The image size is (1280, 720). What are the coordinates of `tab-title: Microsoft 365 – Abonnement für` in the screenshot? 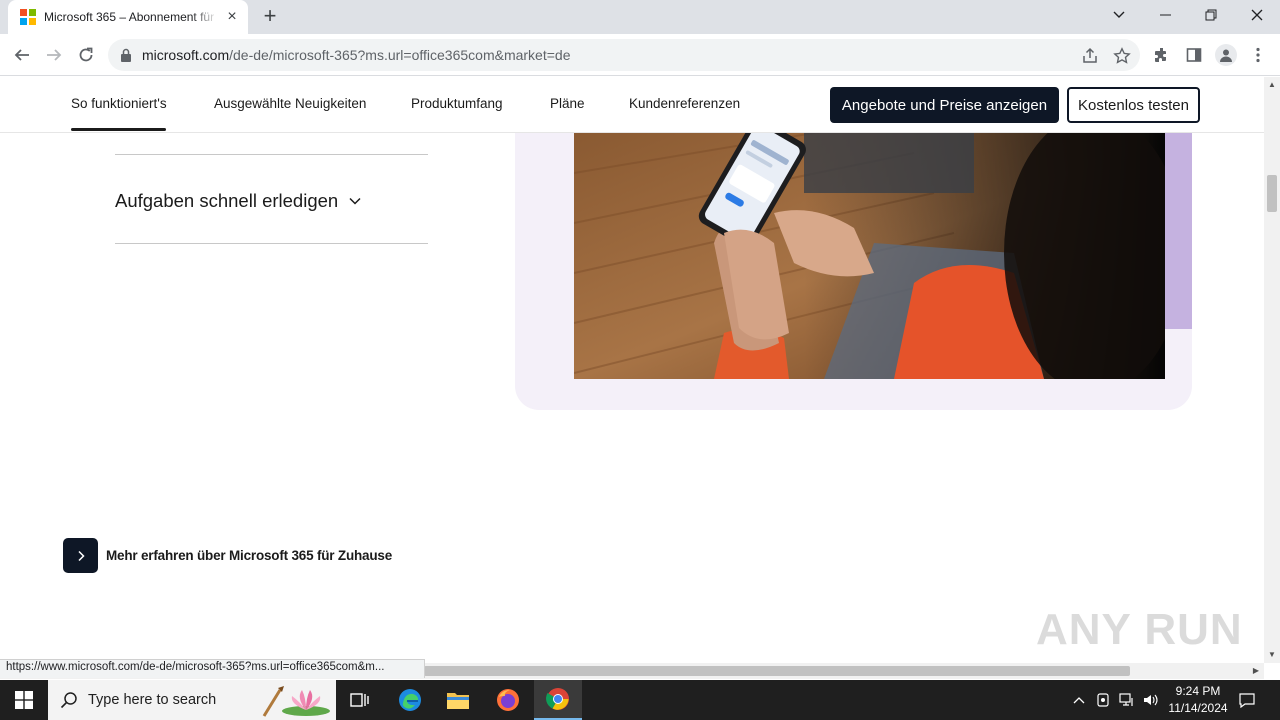 It's located at (129, 17).